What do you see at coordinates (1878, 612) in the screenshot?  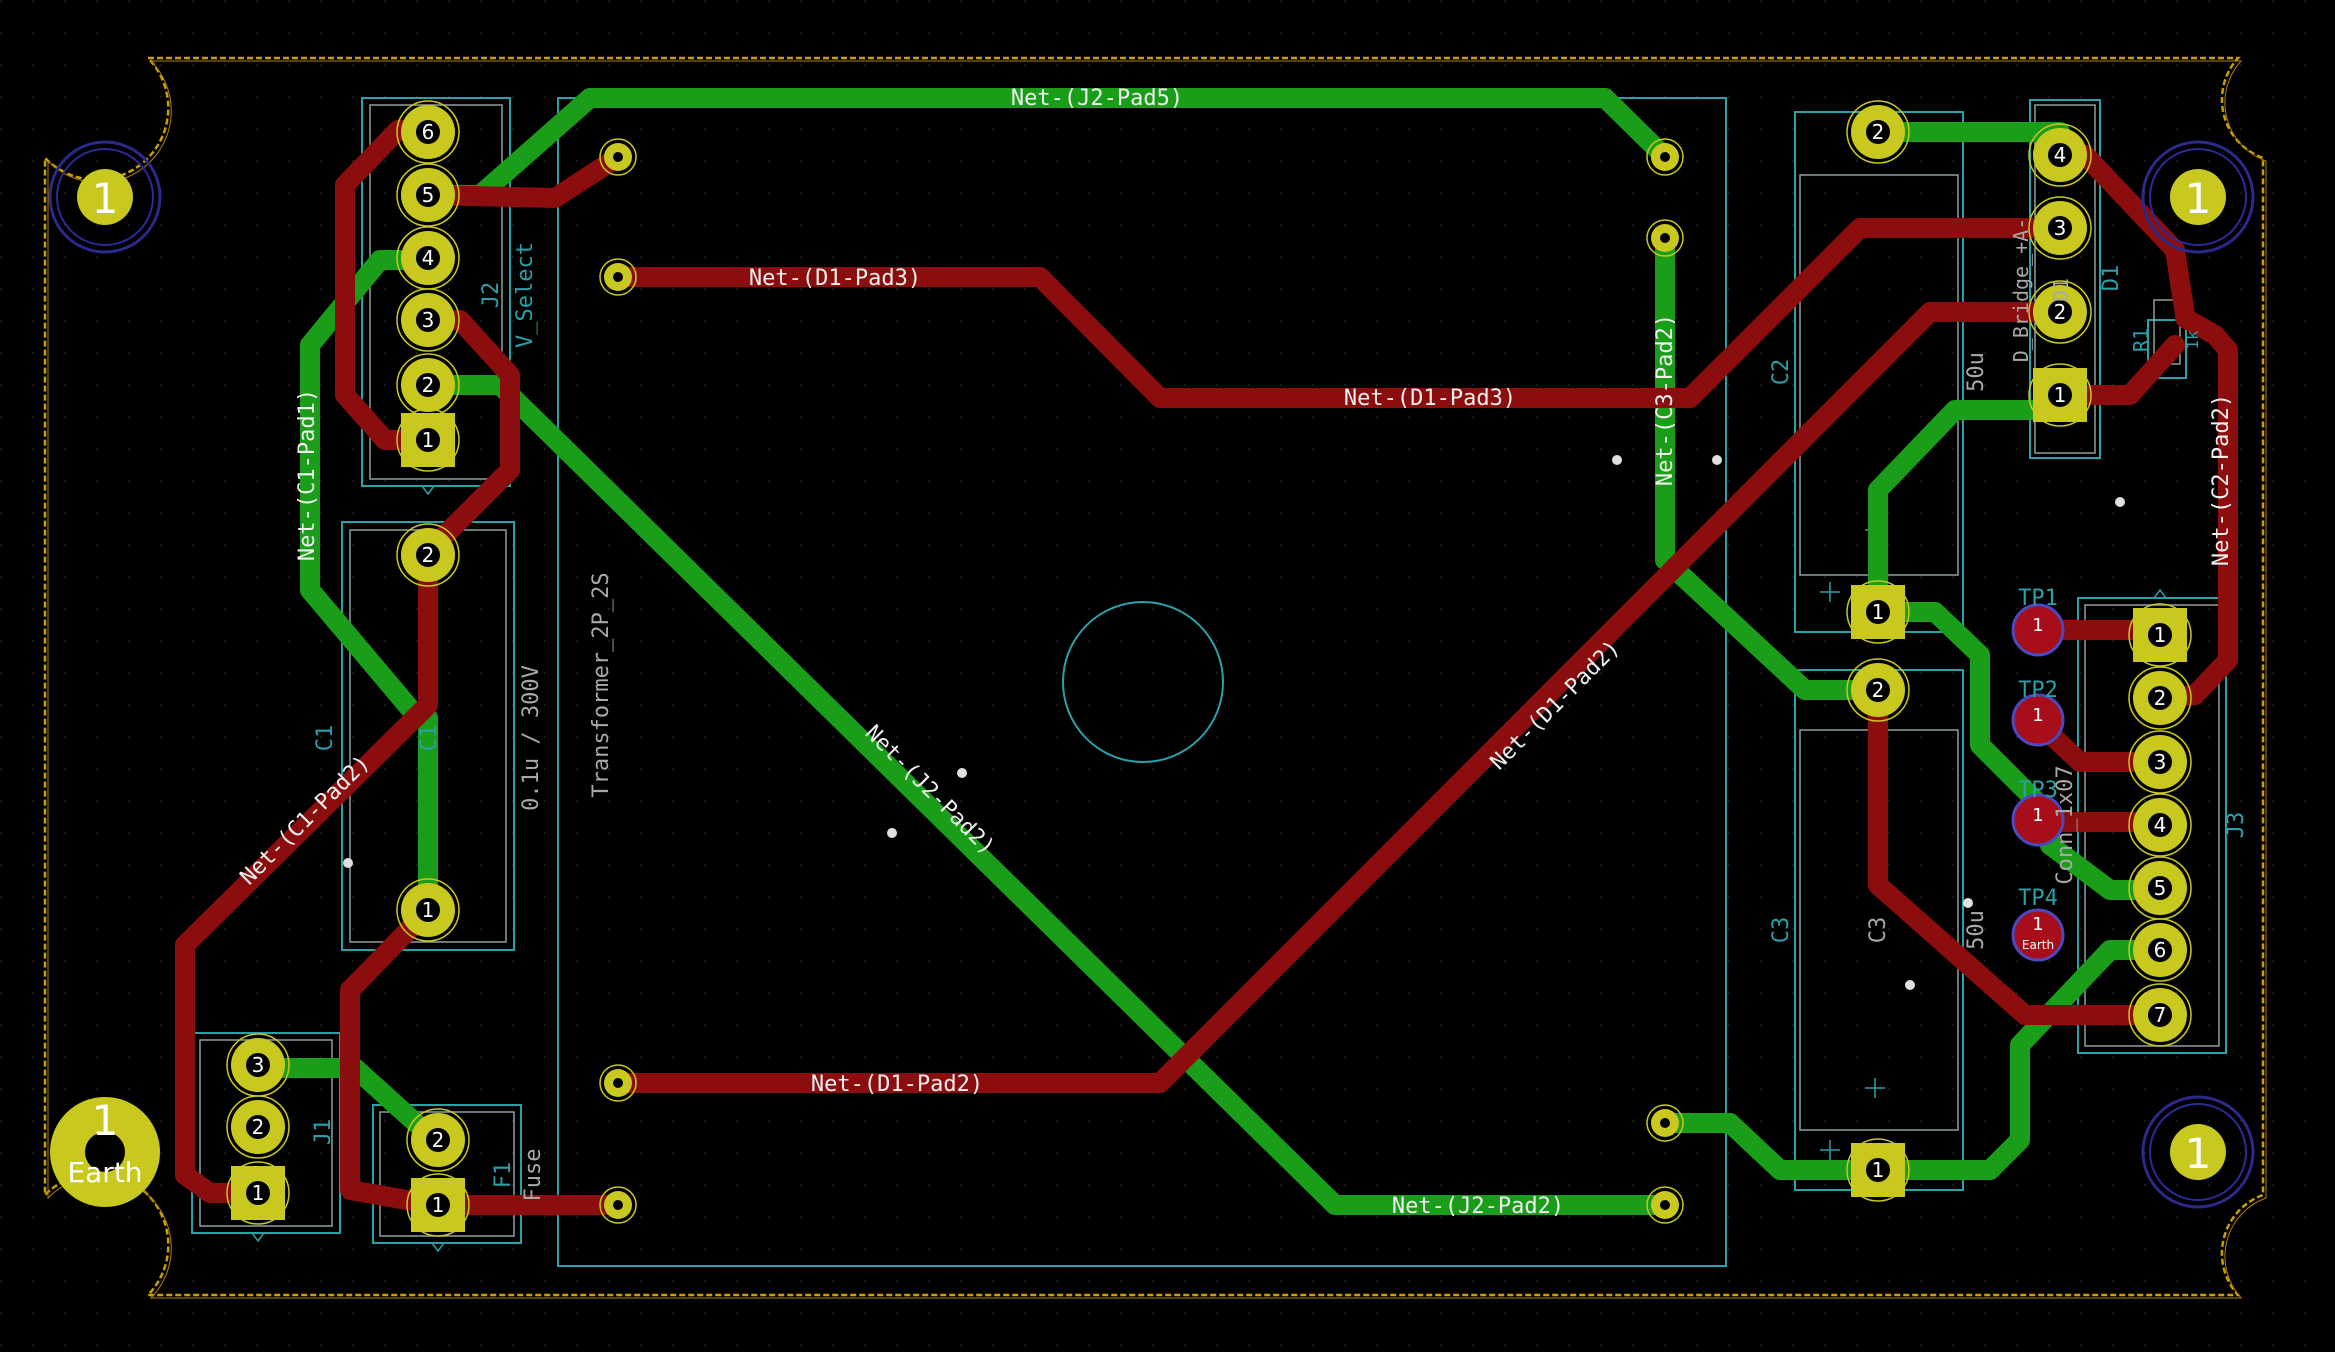 I see `c2-pad-1-number: 1` at bounding box center [1878, 612].